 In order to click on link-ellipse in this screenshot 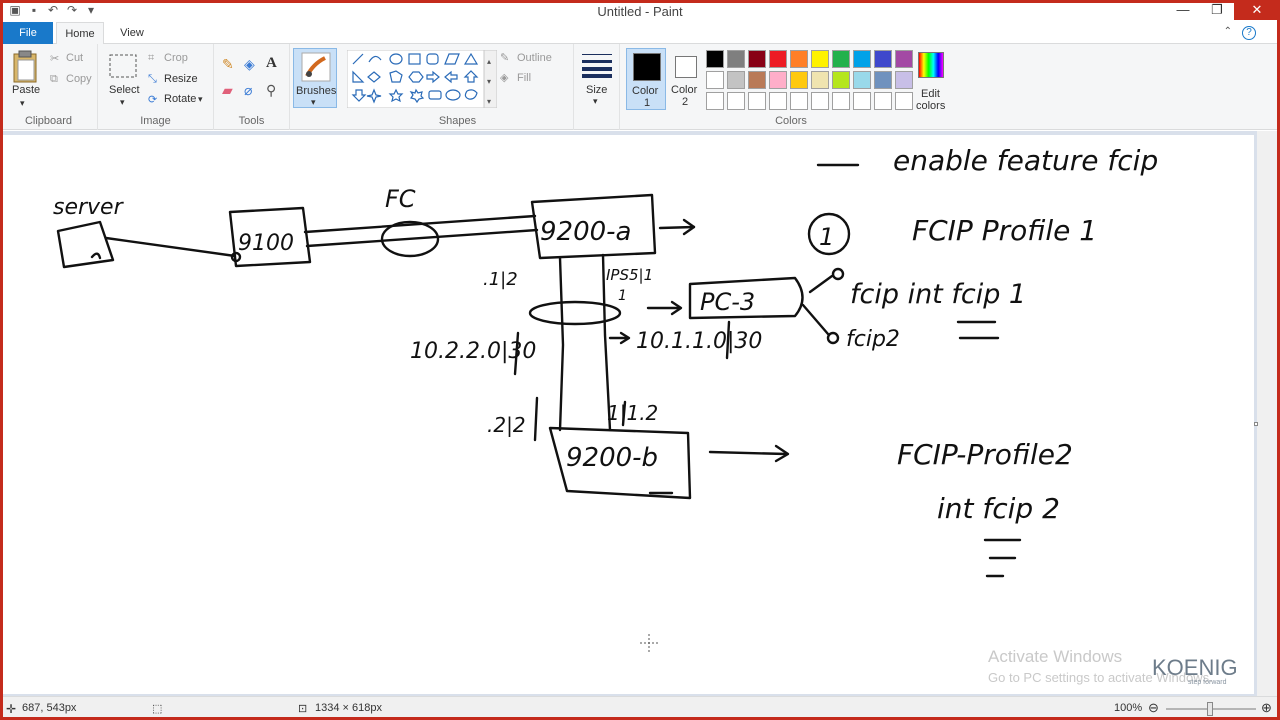, I will do `click(575, 313)`.